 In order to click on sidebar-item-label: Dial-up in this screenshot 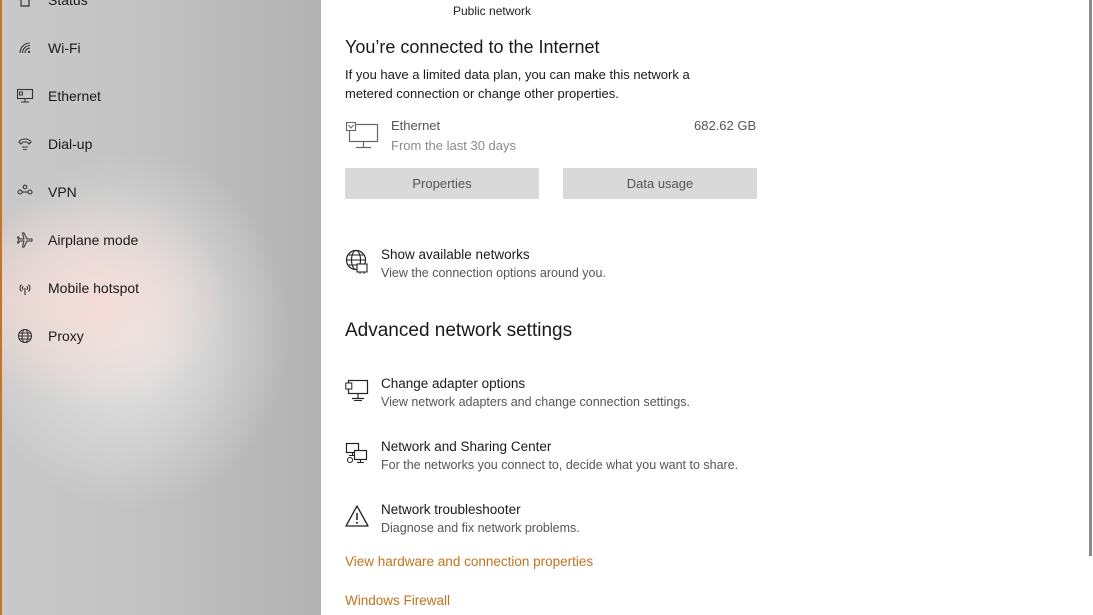, I will do `click(70, 144)`.